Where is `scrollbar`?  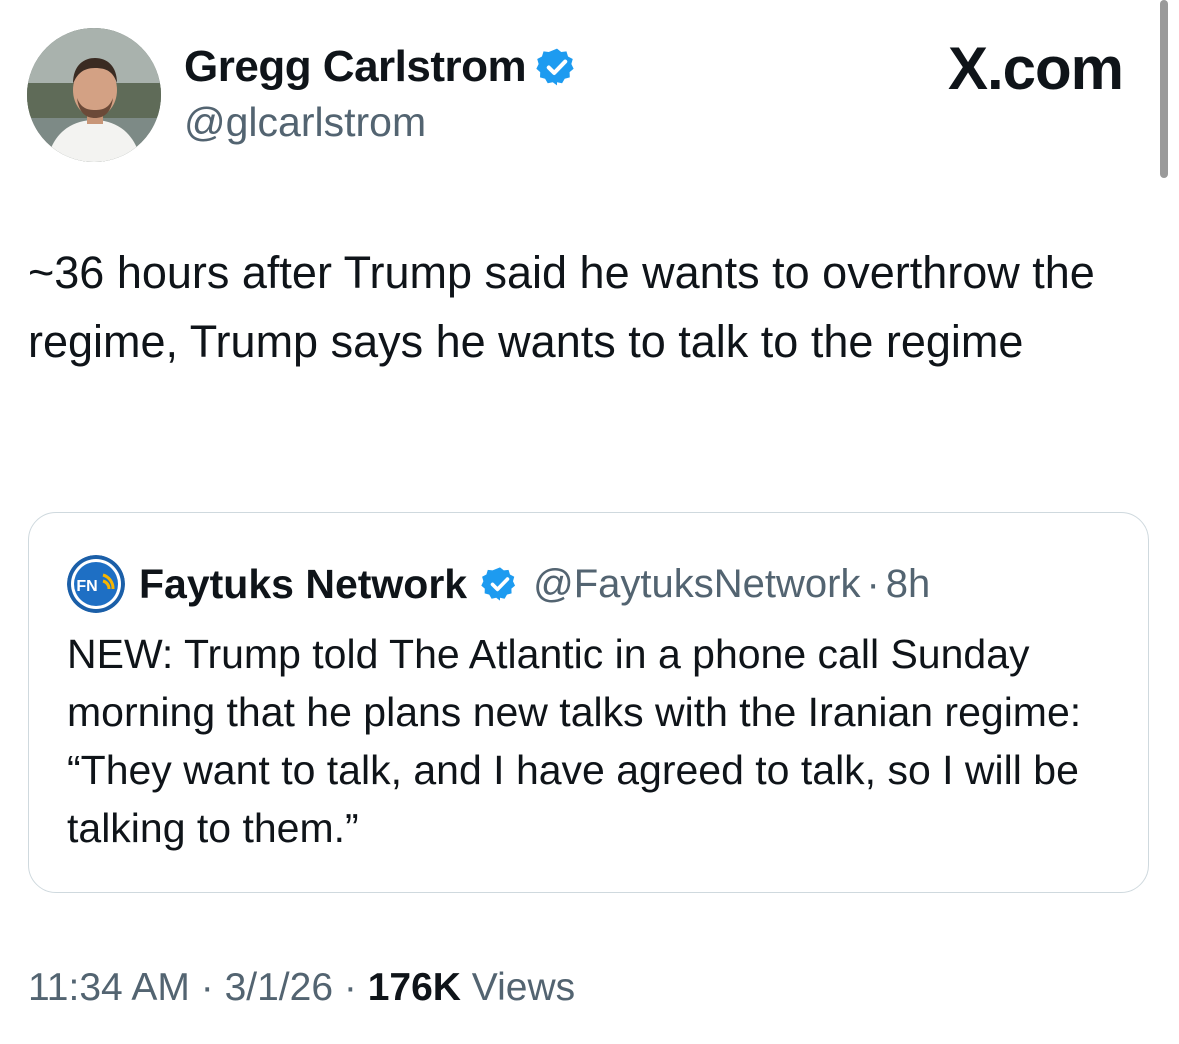
scrollbar is located at coordinates (1164, 89).